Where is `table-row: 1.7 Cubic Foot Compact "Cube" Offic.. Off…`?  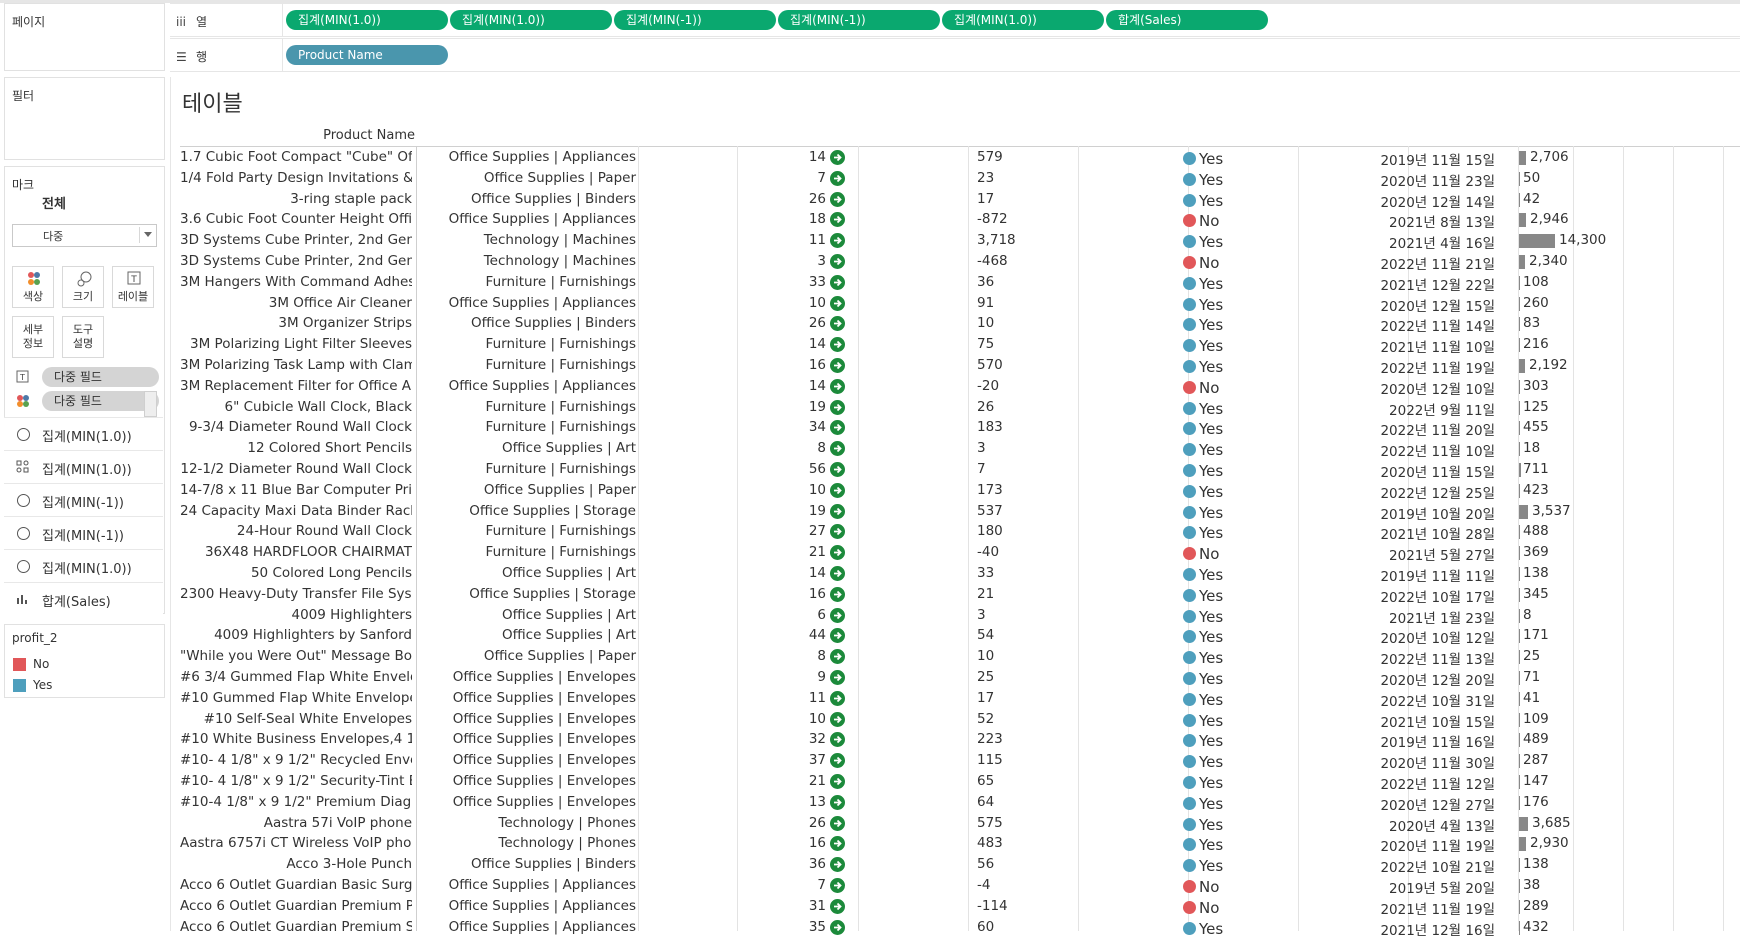
table-row: 1.7 Cubic Foot Compact "Cube" Offic.. Off… is located at coordinates (870, 158).